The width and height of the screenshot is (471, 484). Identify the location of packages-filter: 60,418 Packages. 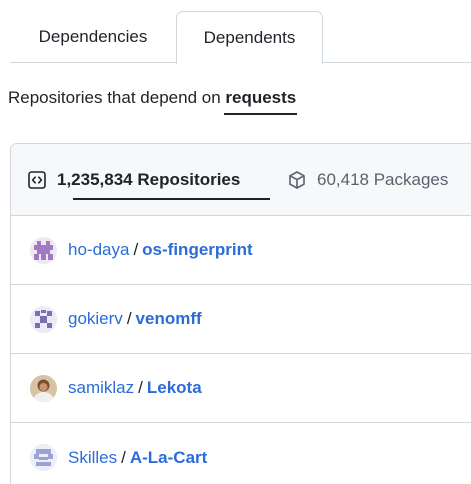
(367, 180).